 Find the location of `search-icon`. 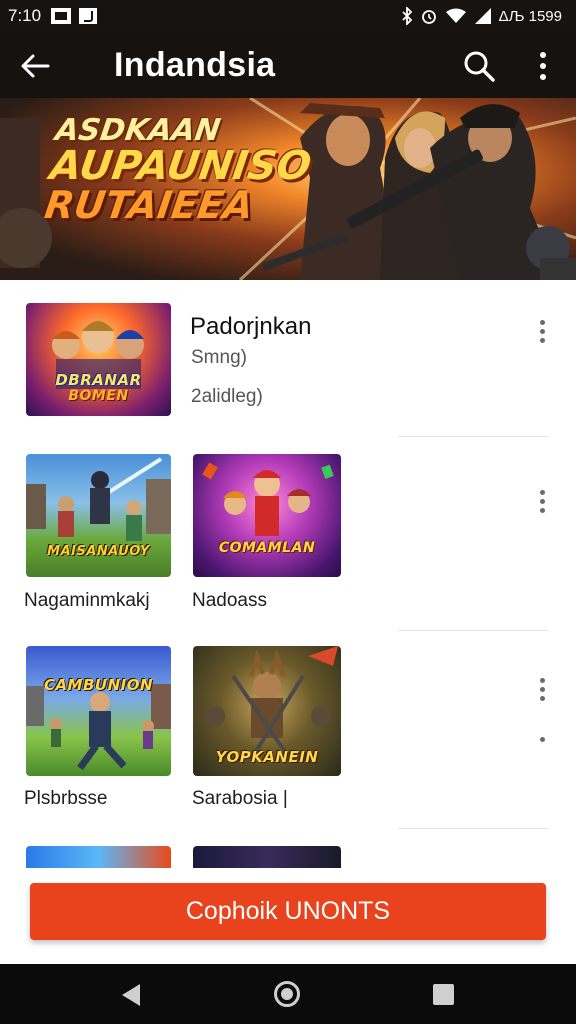

search-icon is located at coordinates (479, 66).